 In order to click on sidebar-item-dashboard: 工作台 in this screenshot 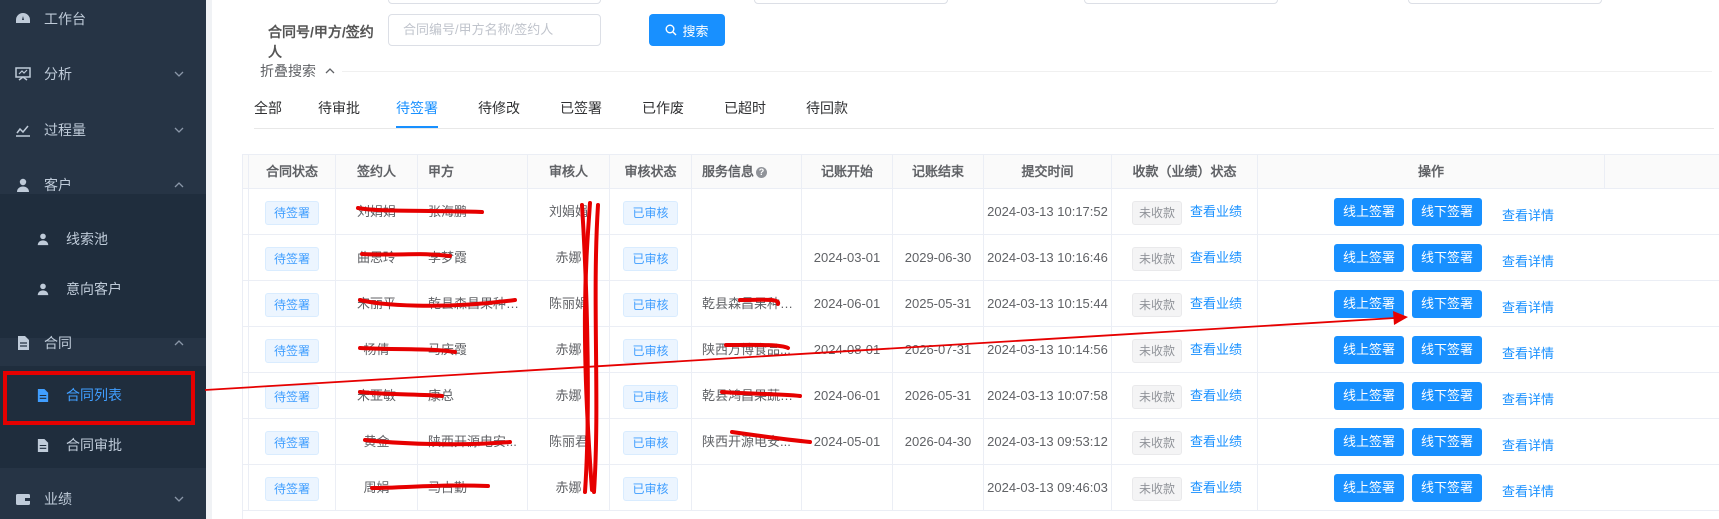, I will do `click(103, 23)`.